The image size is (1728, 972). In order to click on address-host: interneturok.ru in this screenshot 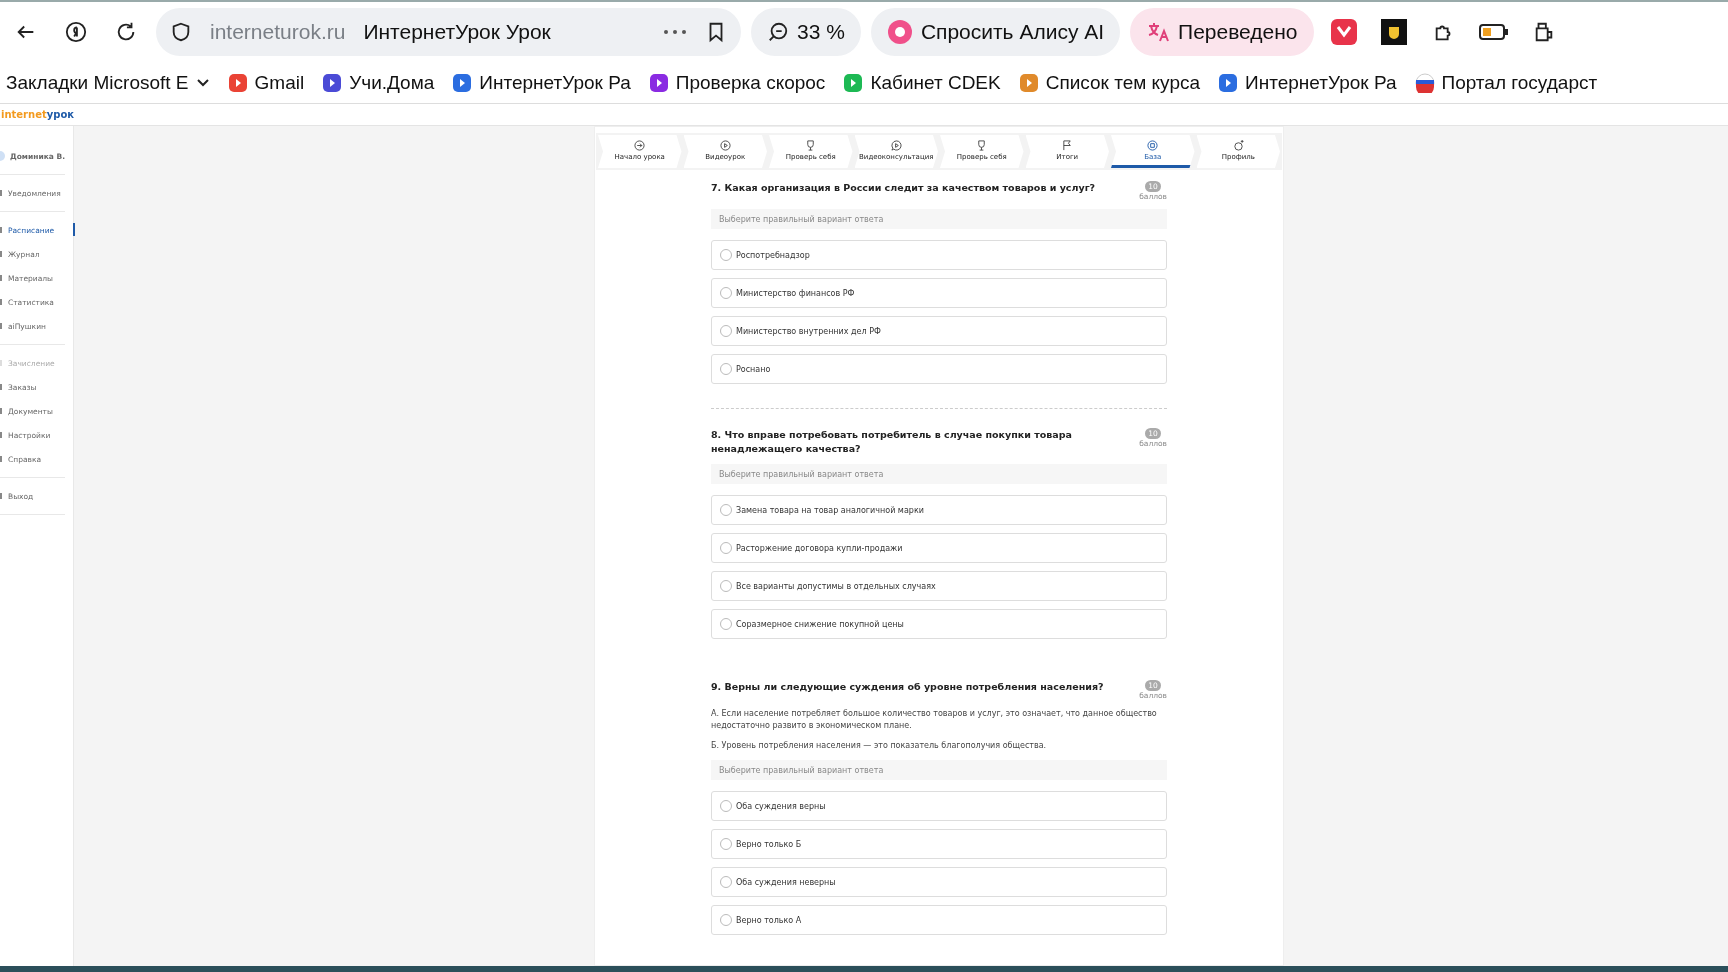, I will do `click(278, 32)`.